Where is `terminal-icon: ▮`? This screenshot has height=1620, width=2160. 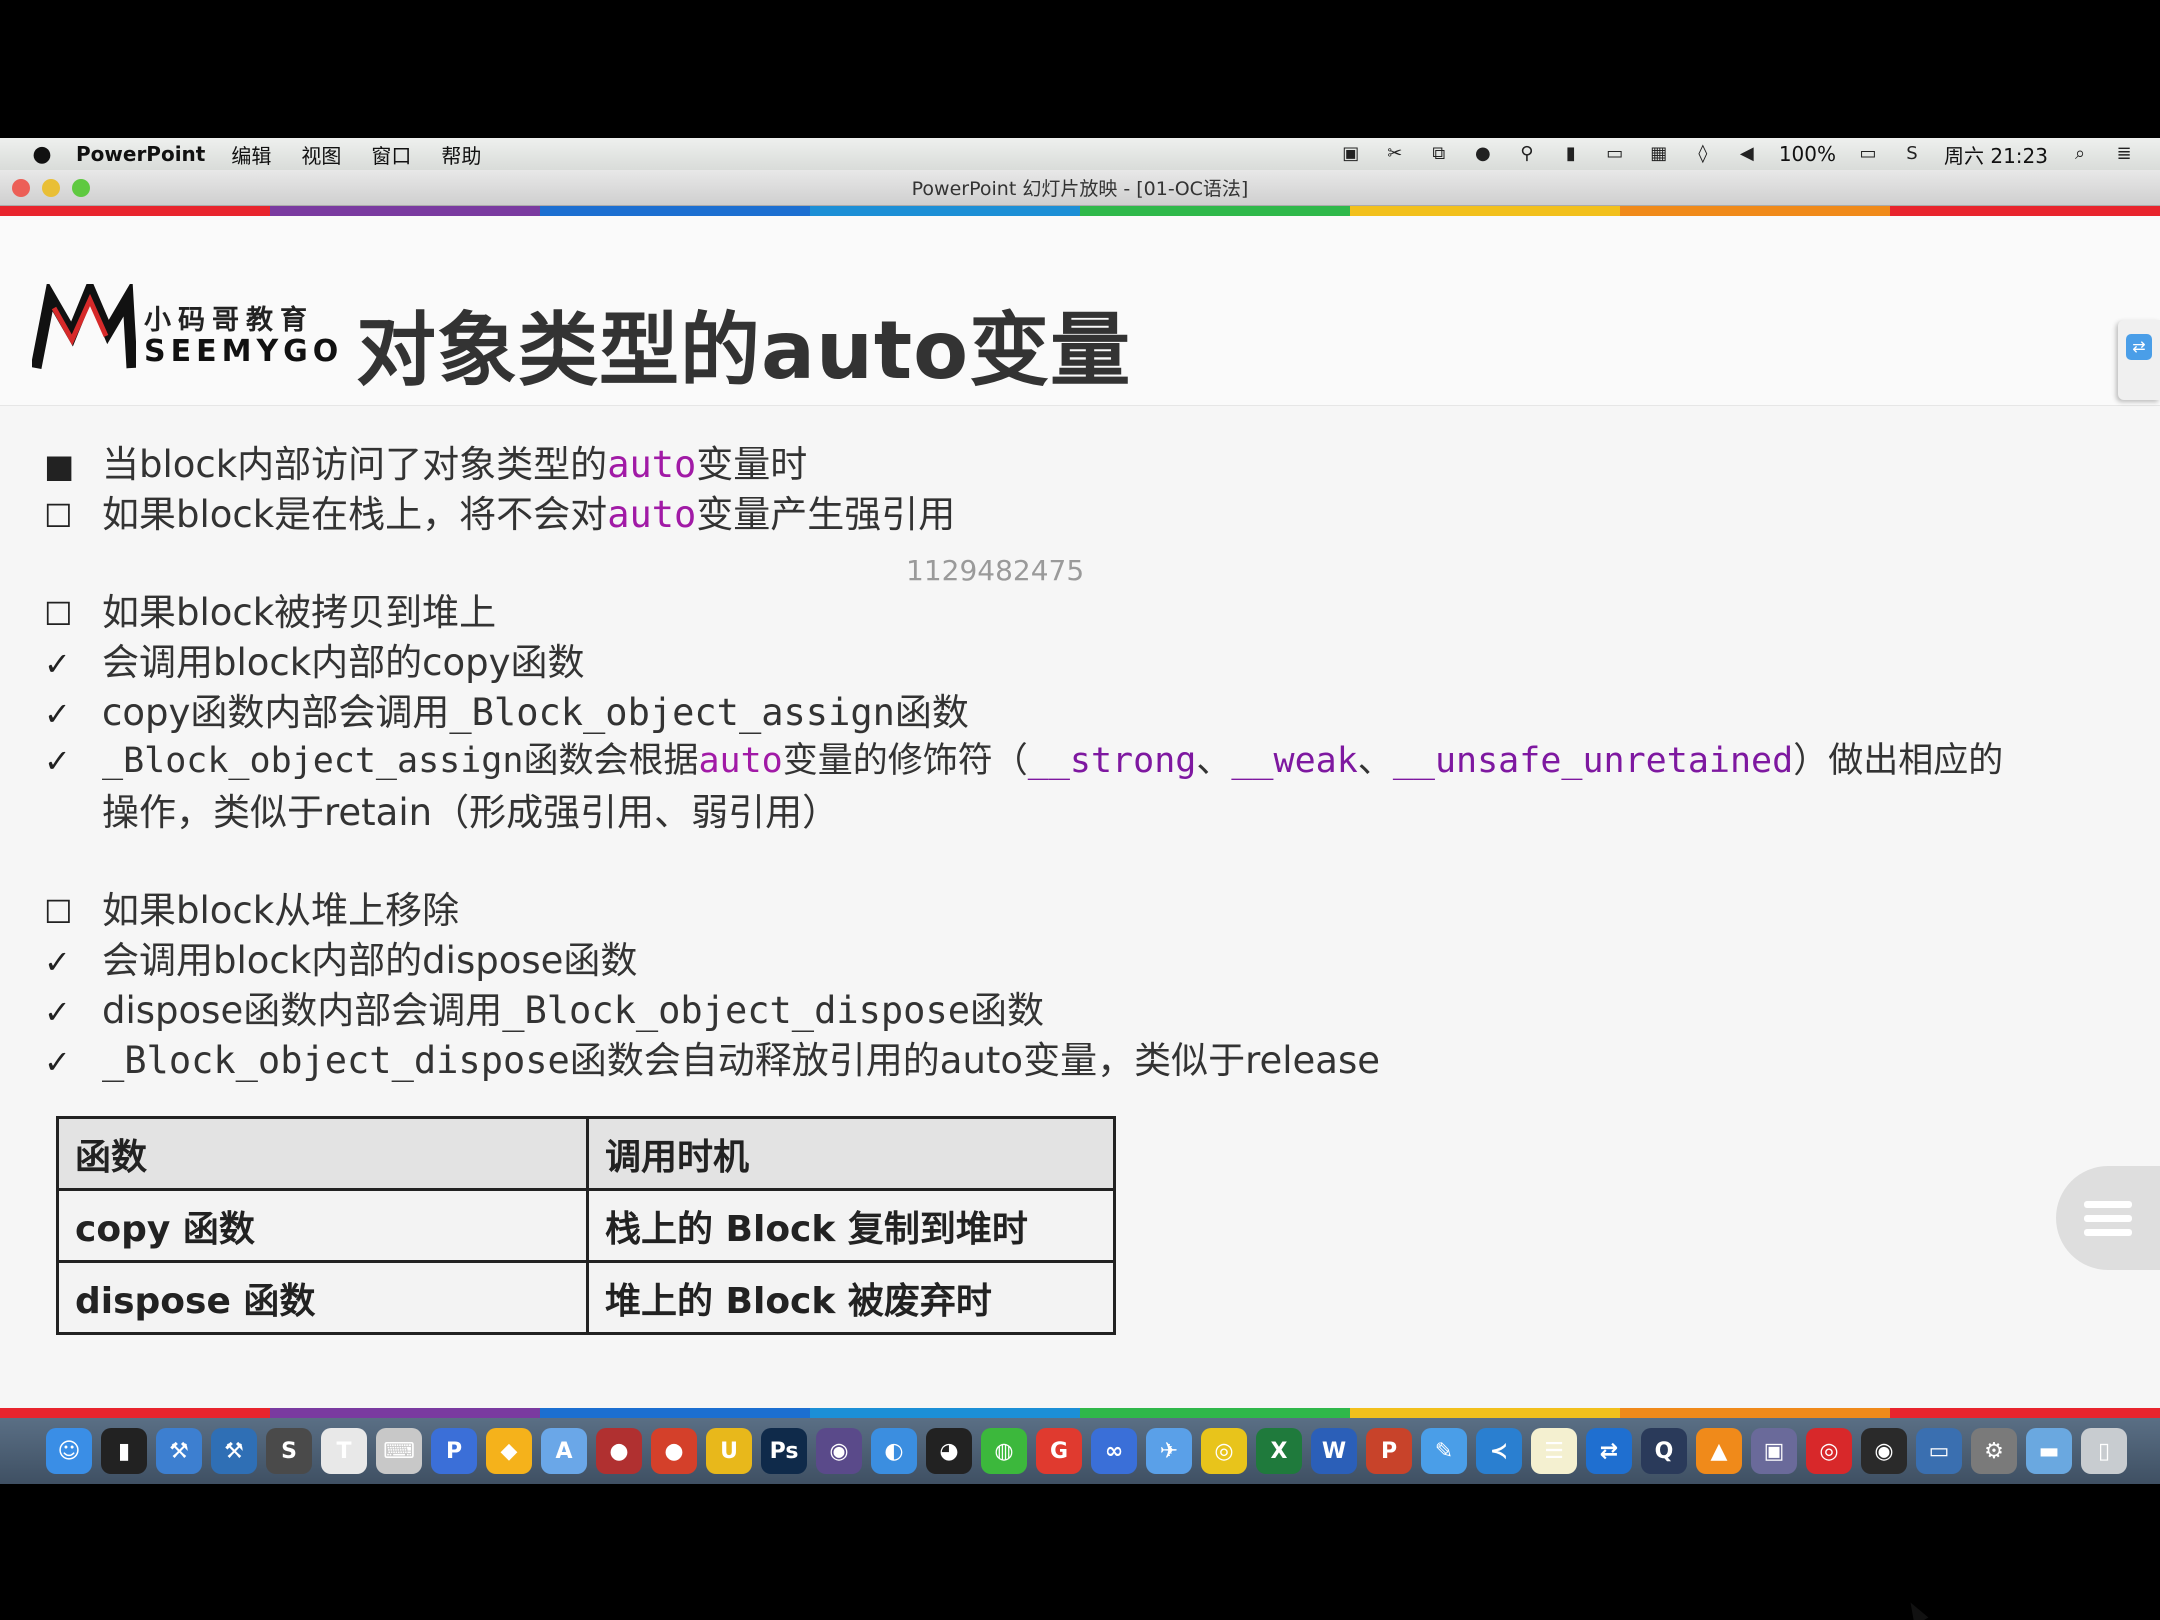 terminal-icon: ▮ is located at coordinates (124, 1451).